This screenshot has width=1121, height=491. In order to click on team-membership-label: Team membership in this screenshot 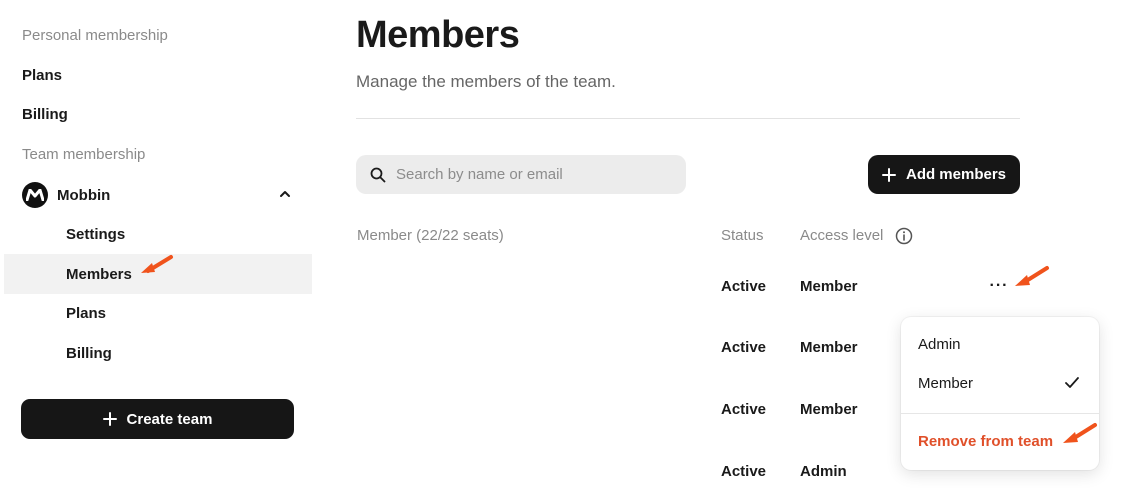, I will do `click(84, 154)`.